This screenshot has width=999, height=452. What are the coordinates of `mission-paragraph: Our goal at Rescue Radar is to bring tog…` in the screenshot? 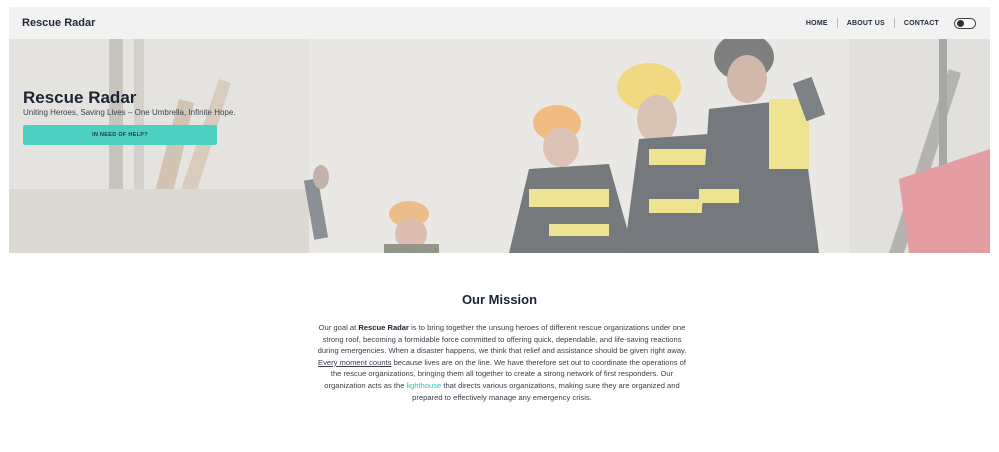 It's located at (502, 362).